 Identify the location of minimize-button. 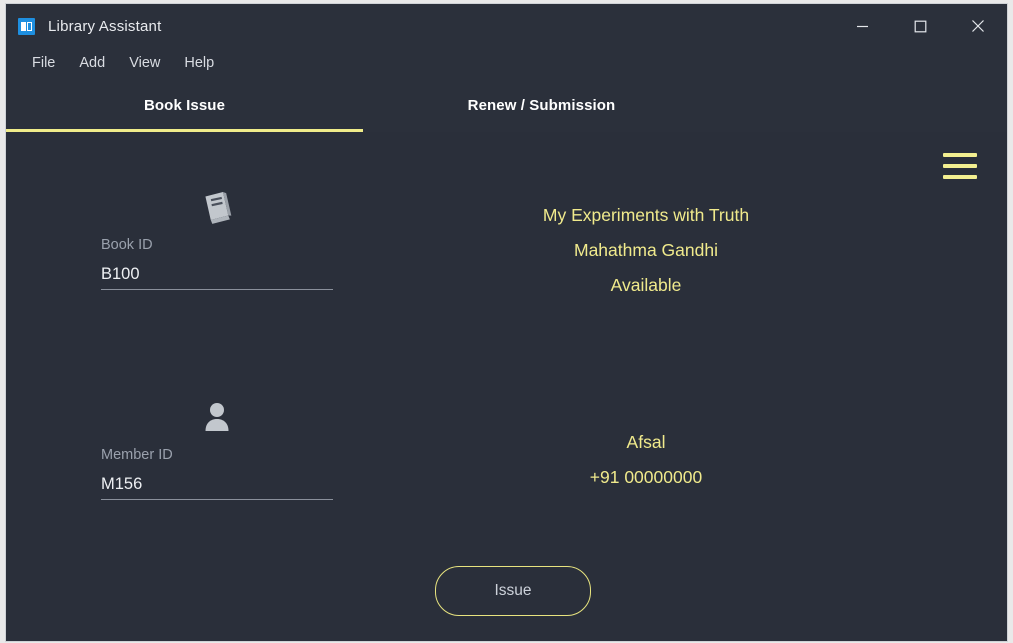
(862, 26).